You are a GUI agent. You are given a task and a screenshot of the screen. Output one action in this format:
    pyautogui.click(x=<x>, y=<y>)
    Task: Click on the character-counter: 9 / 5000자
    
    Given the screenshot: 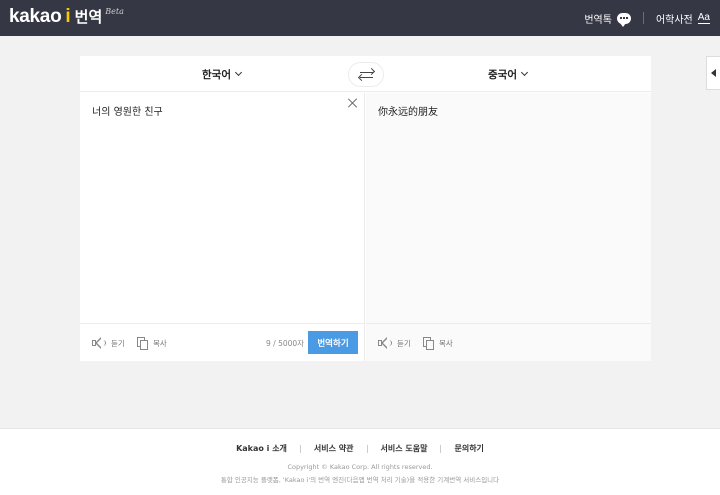 What is the action you would take?
    pyautogui.click(x=285, y=343)
    